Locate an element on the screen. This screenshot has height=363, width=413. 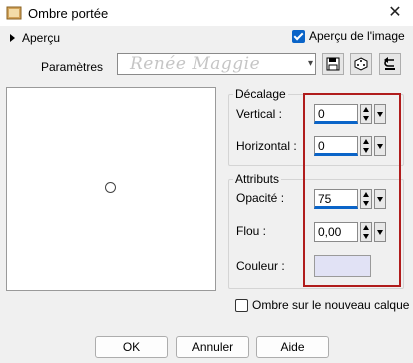
shadow-layer-checkbox: Ombre sur le nouveau calque is located at coordinates (322, 305).